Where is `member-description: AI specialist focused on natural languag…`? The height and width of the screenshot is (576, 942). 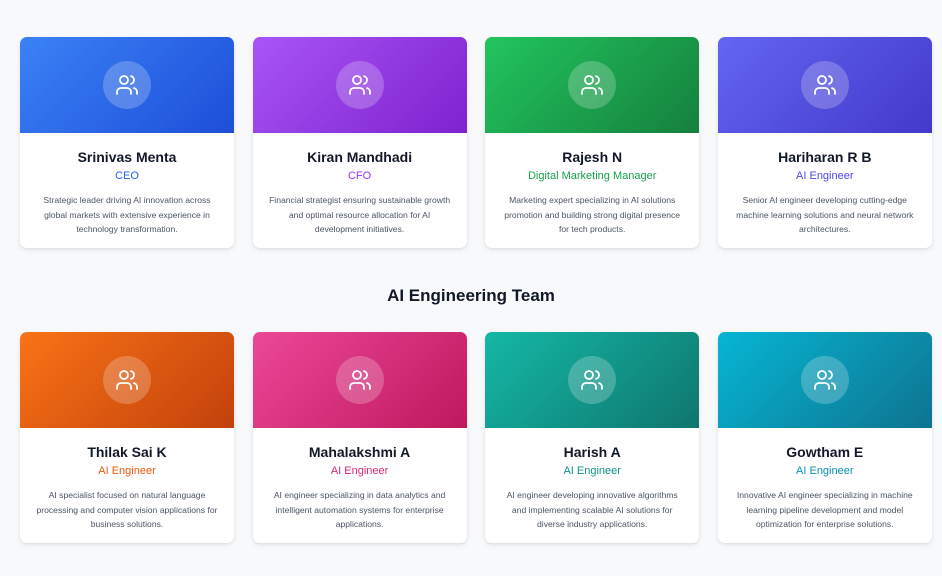 member-description: AI specialist focused on natural languag… is located at coordinates (127, 510).